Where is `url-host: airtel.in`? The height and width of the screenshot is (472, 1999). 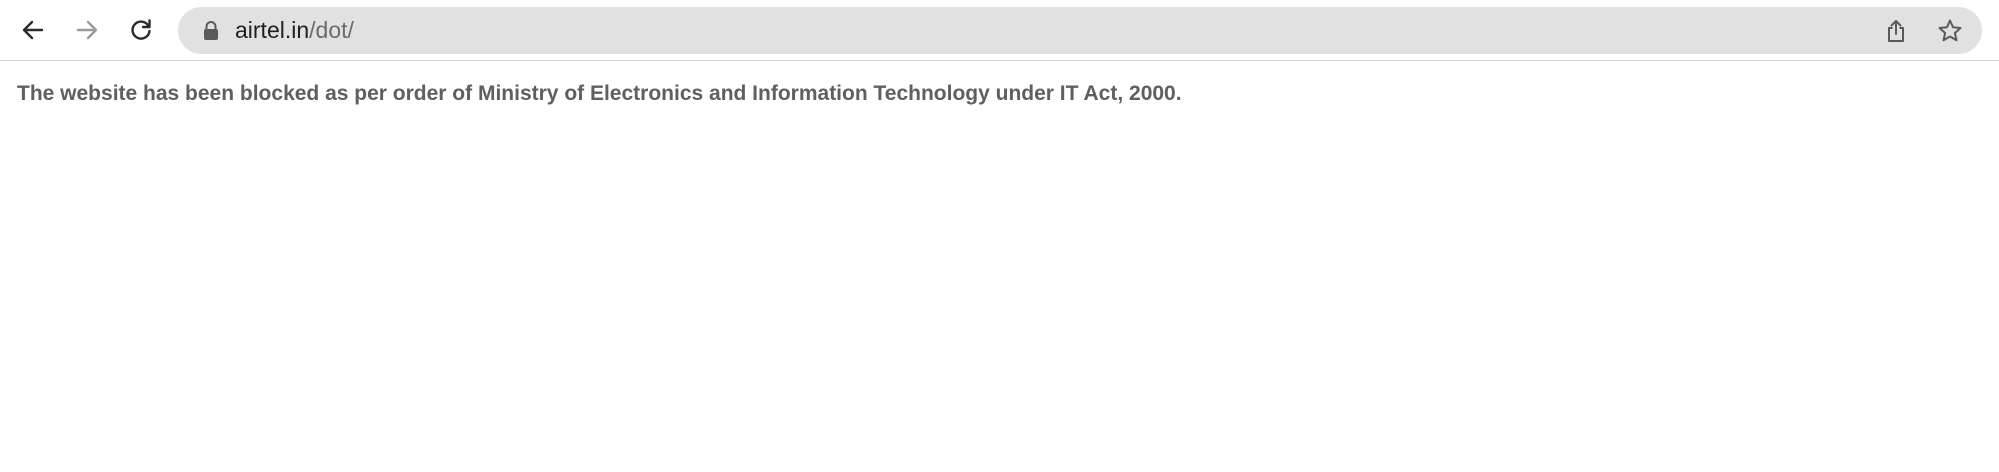
url-host: airtel.in is located at coordinates (272, 30).